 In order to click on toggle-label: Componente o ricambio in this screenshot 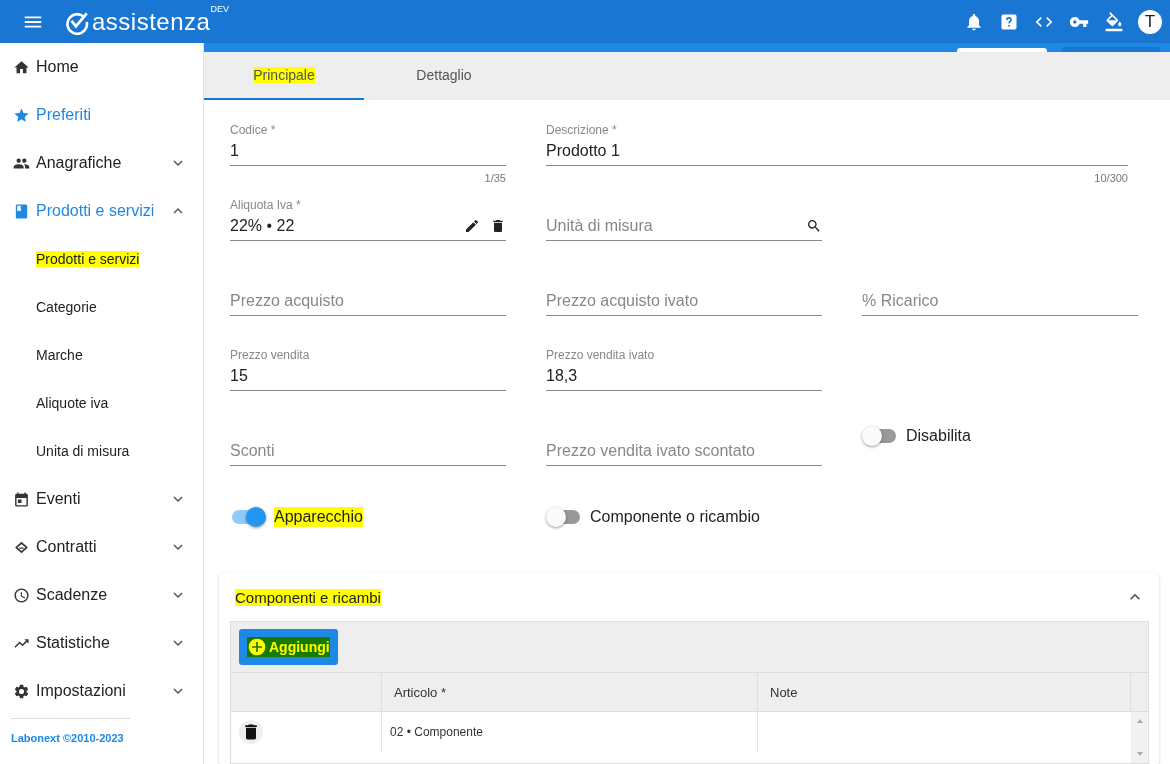, I will do `click(675, 517)`.